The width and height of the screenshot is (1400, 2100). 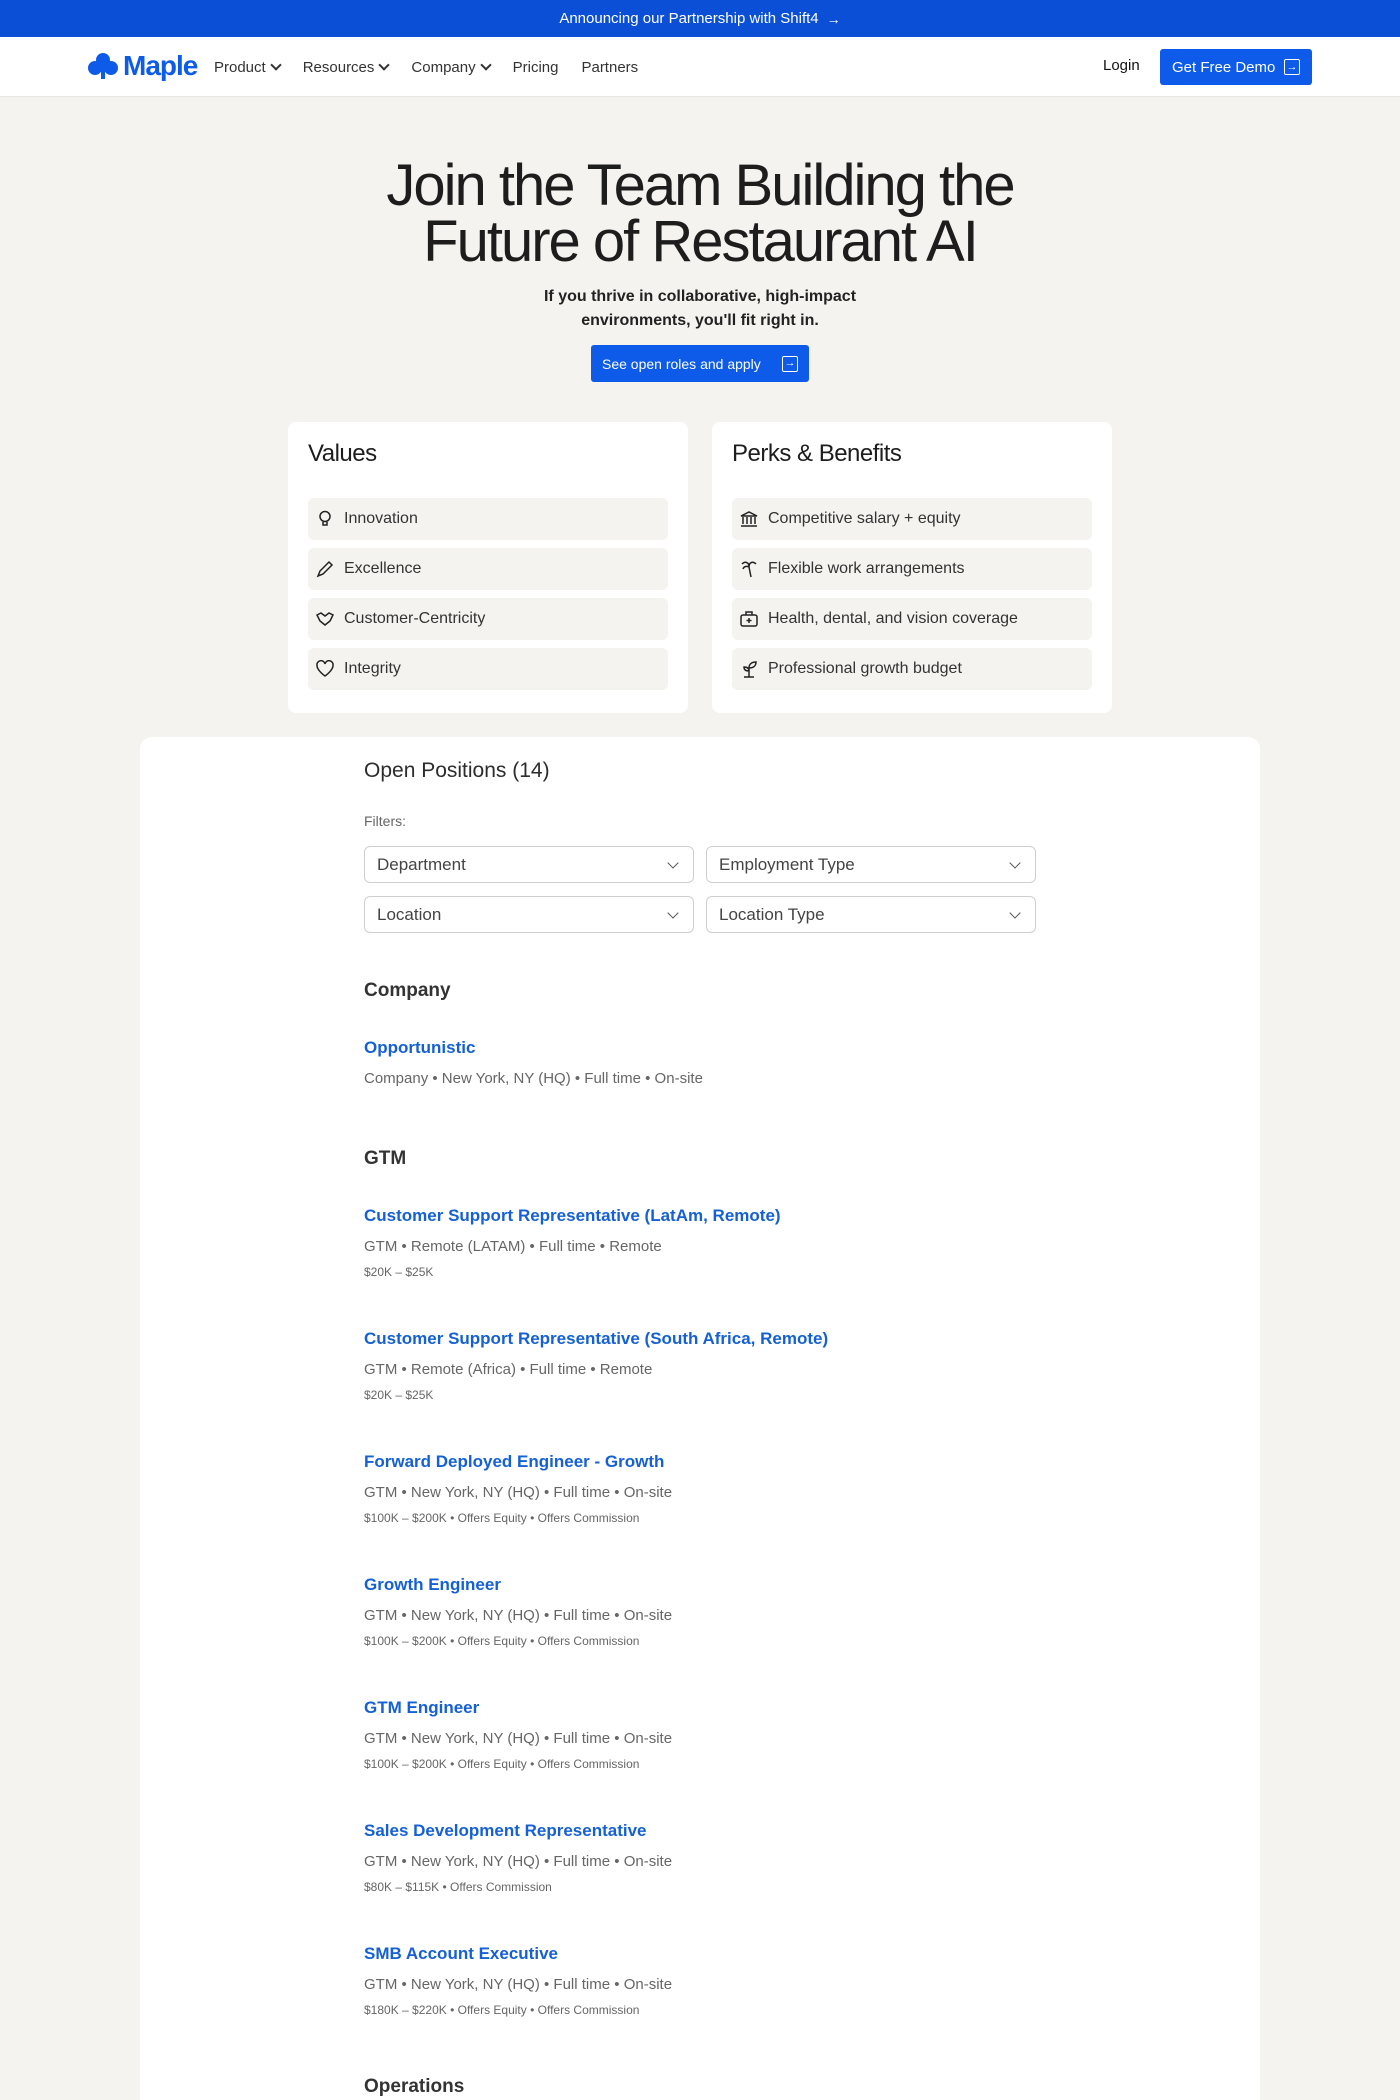 I want to click on nav-partners: Partners, so click(x=609, y=67).